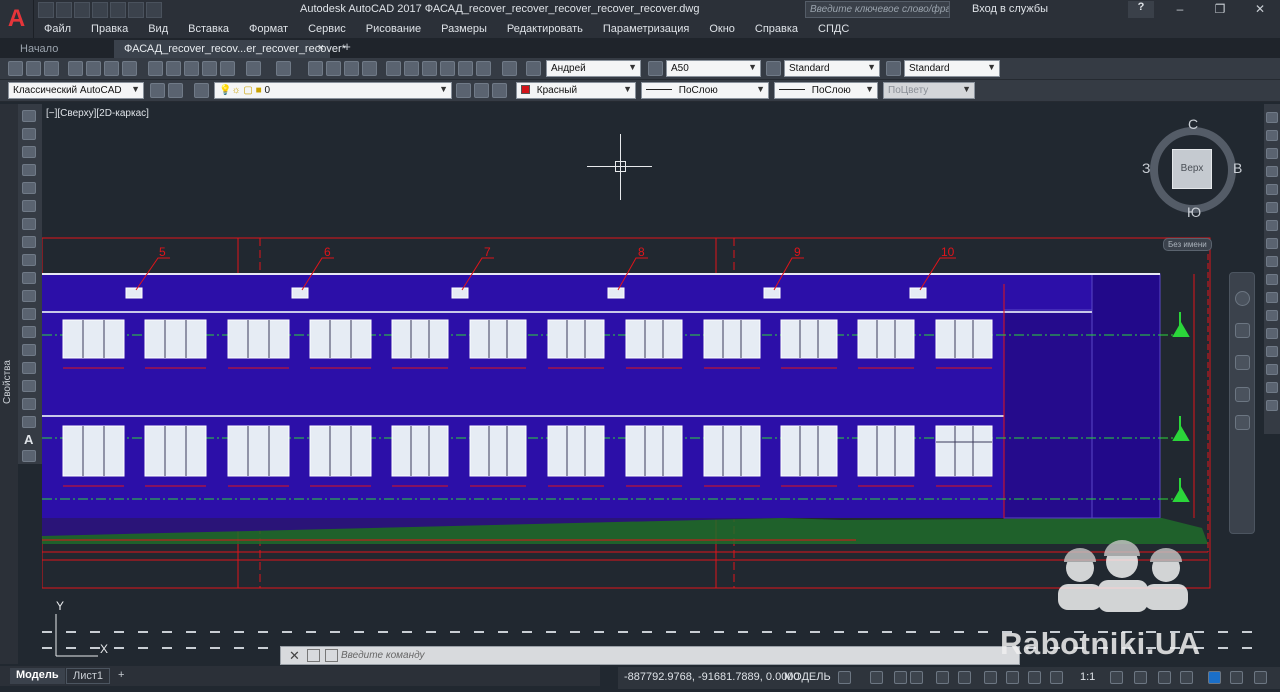 This screenshot has height=692, width=1280. What do you see at coordinates (29, 456) in the screenshot?
I see `add-selected-icon` at bounding box center [29, 456].